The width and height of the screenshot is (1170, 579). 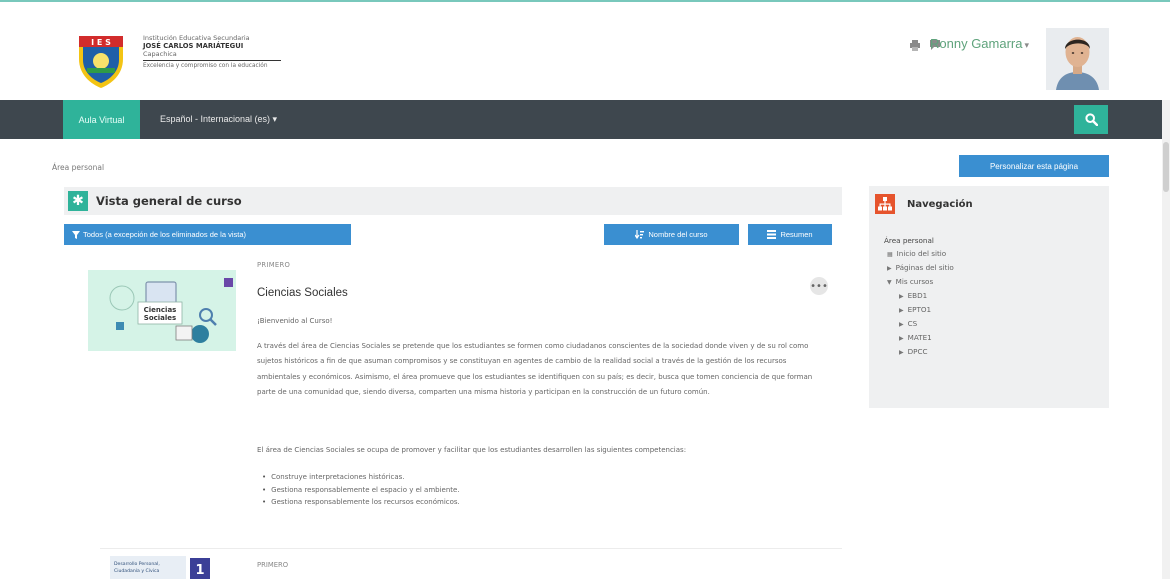 What do you see at coordinates (193, 46) in the screenshot?
I see `institution-line-2: JOSÉ CARLOS MARIÁTEGUI` at bounding box center [193, 46].